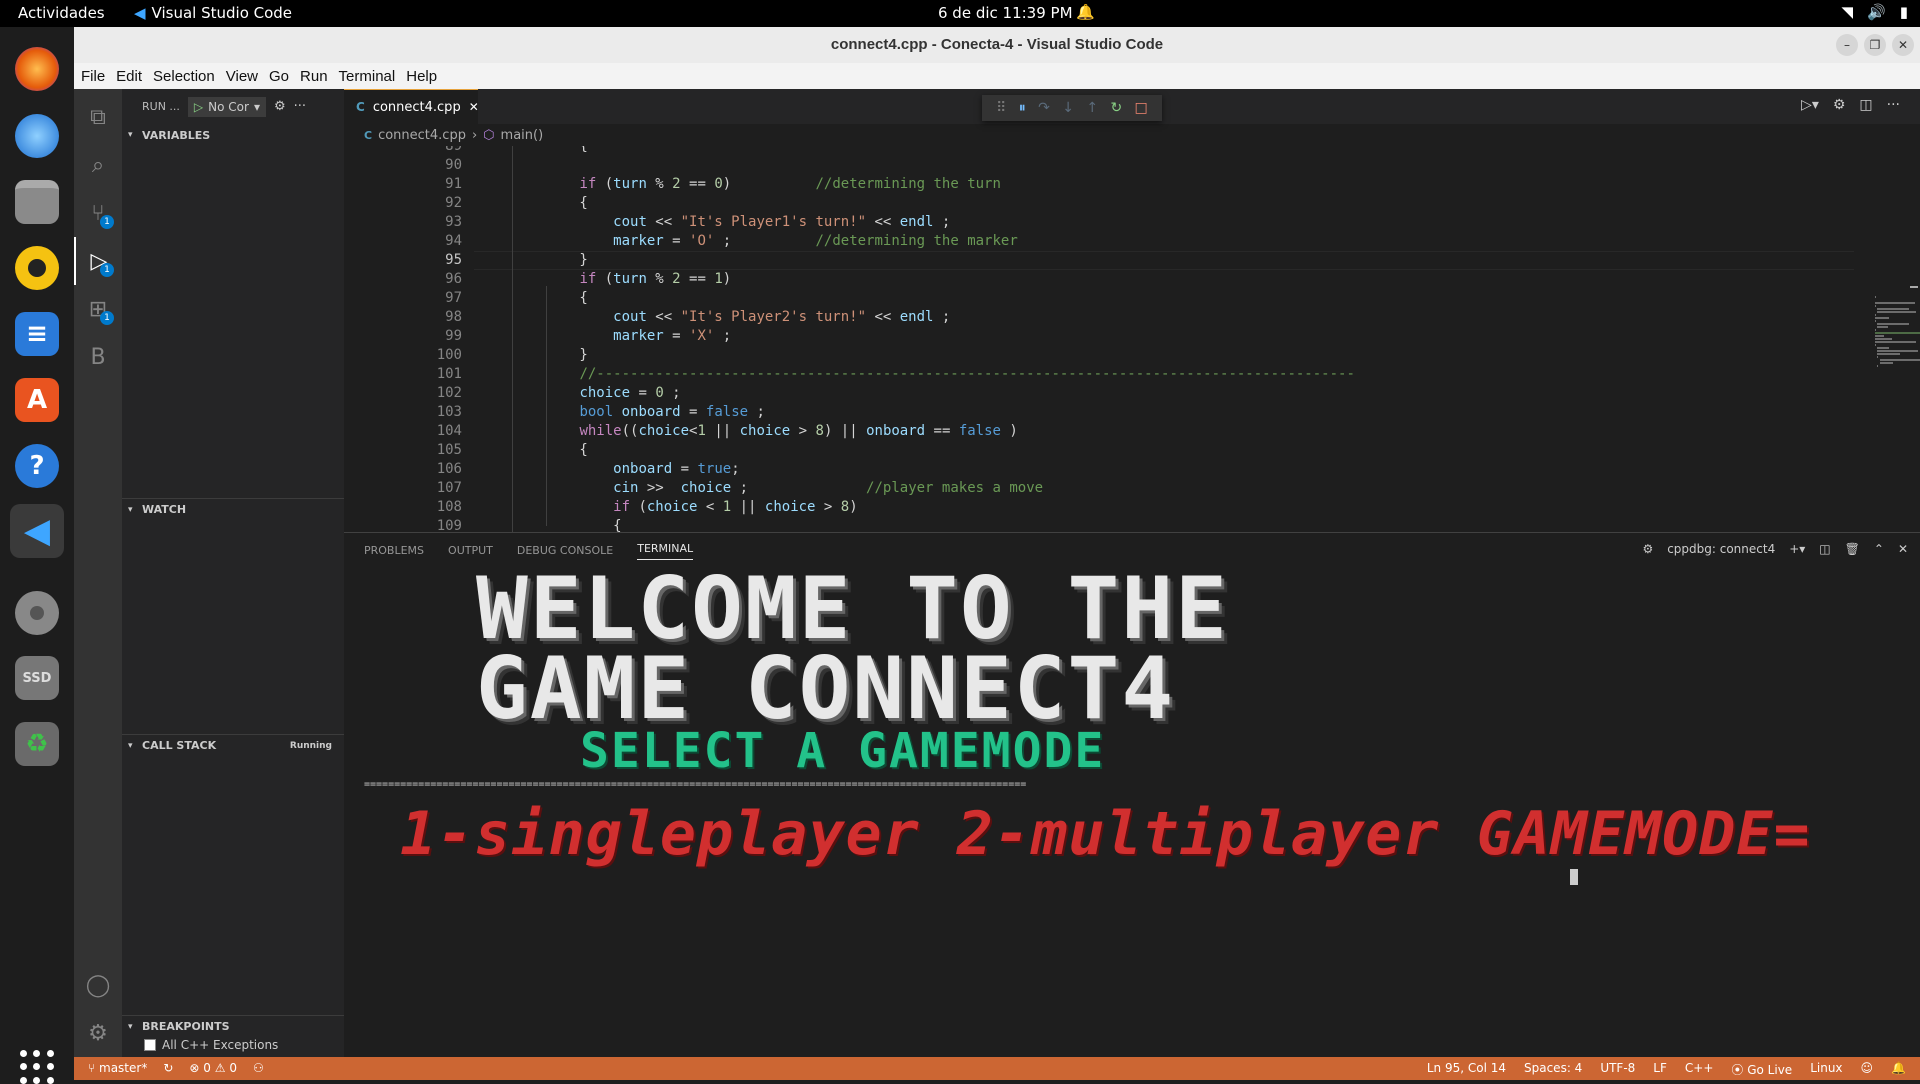 The width and height of the screenshot is (1920, 1084). What do you see at coordinates (37, 136) in the screenshot?
I see `thunderbird-icon` at bounding box center [37, 136].